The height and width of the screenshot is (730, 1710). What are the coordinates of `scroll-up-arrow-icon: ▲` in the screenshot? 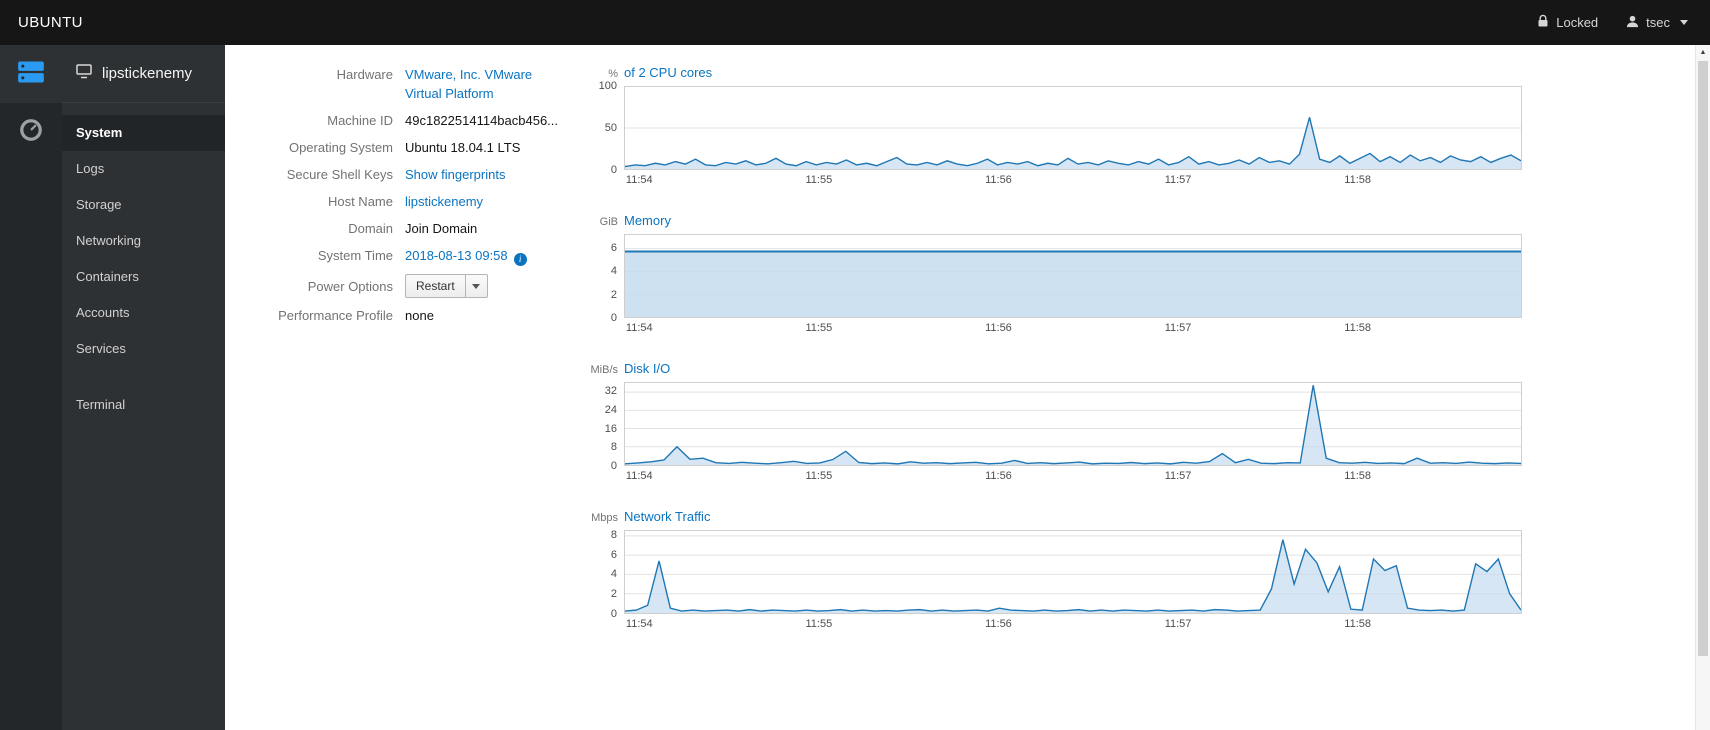 It's located at (1703, 52).